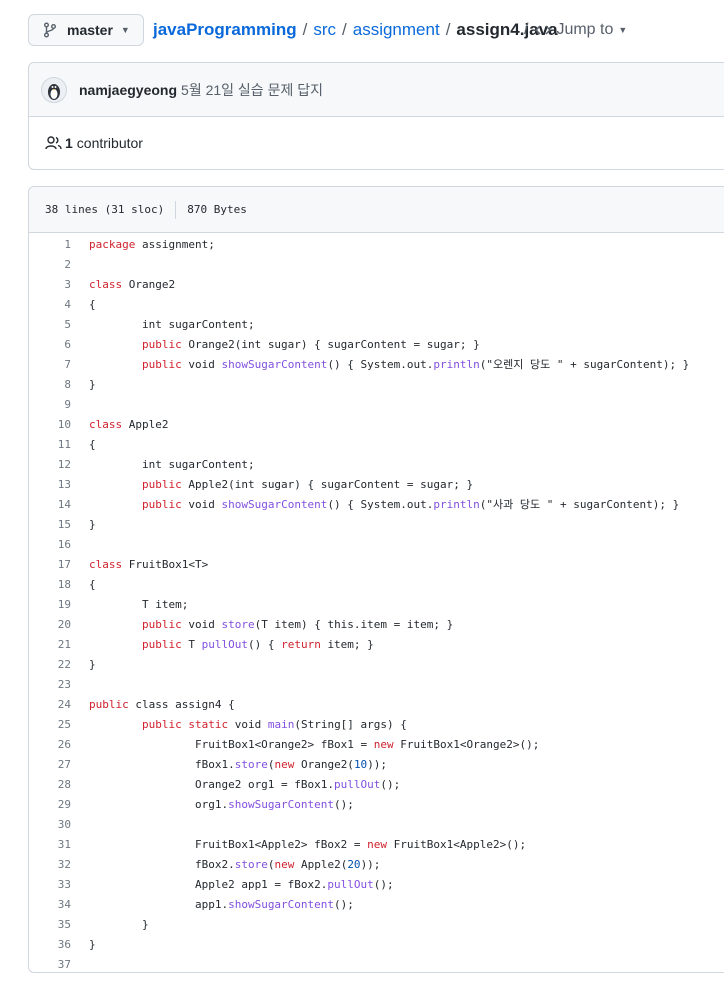 The image size is (724, 999). Describe the element at coordinates (178, 244) in the screenshot. I see `code-token: assignment;` at that location.